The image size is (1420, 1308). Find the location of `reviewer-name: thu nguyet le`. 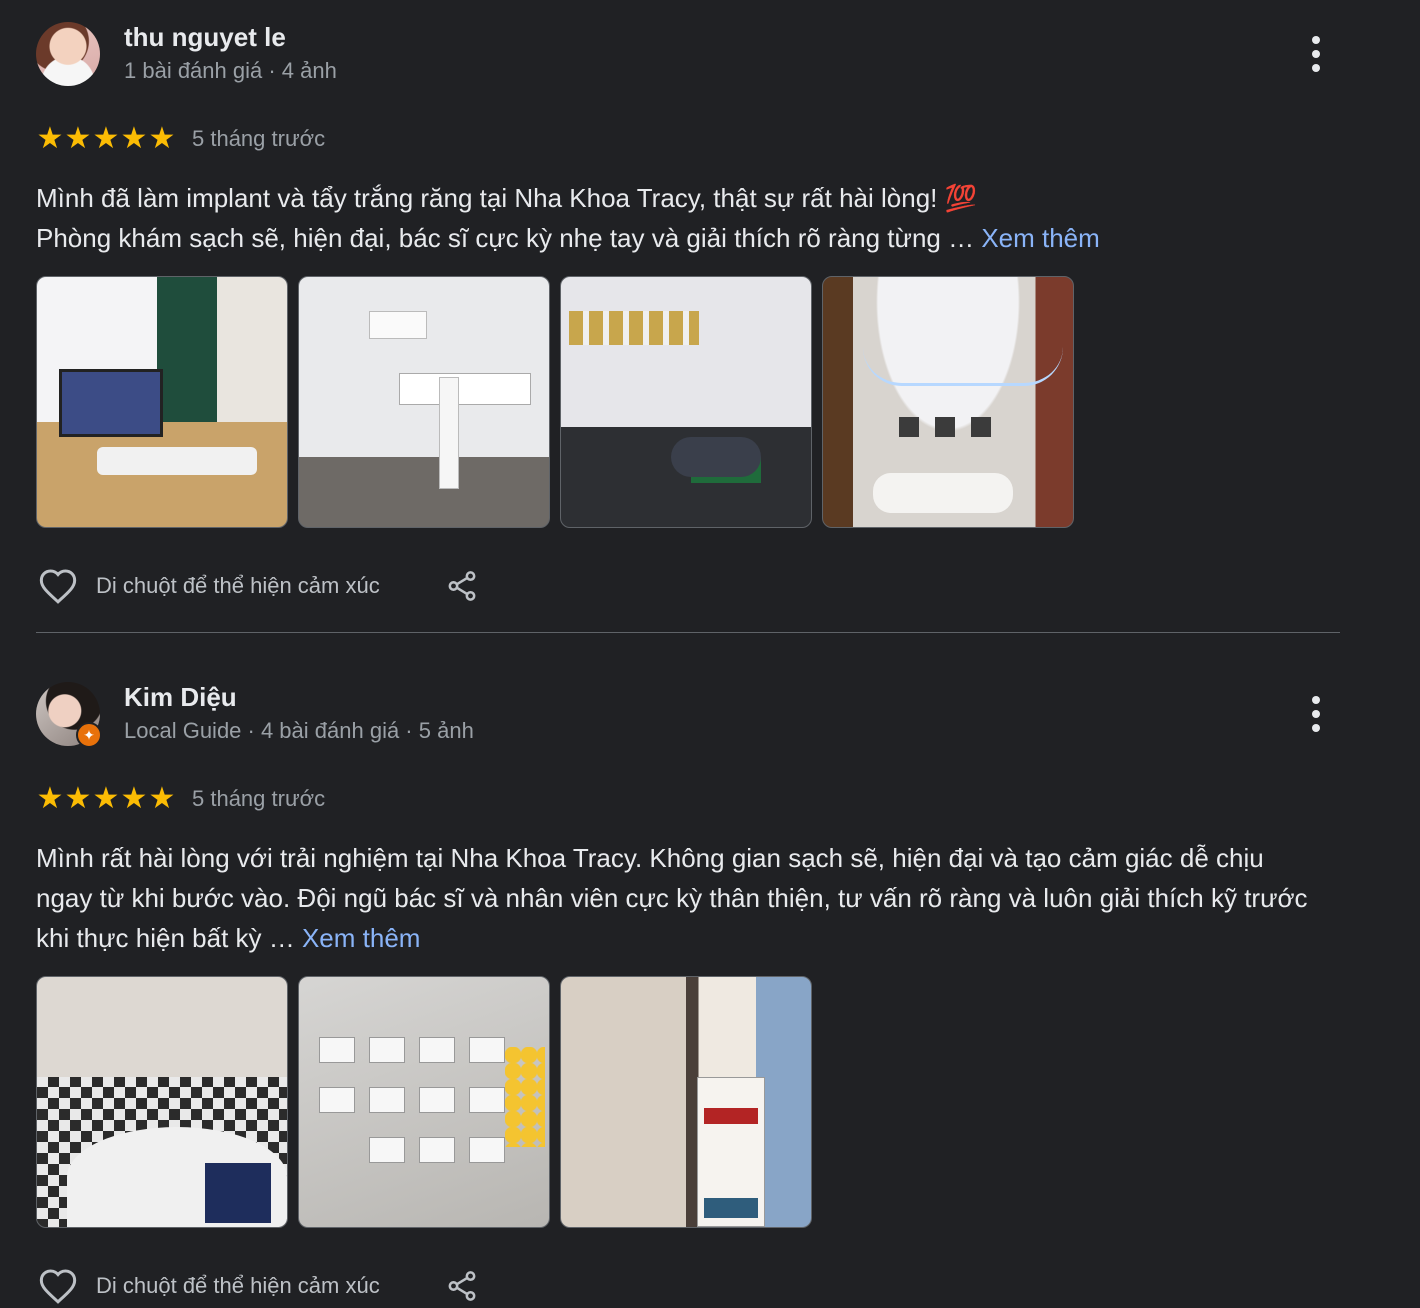

reviewer-name: thu nguyet le is located at coordinates (205, 37).